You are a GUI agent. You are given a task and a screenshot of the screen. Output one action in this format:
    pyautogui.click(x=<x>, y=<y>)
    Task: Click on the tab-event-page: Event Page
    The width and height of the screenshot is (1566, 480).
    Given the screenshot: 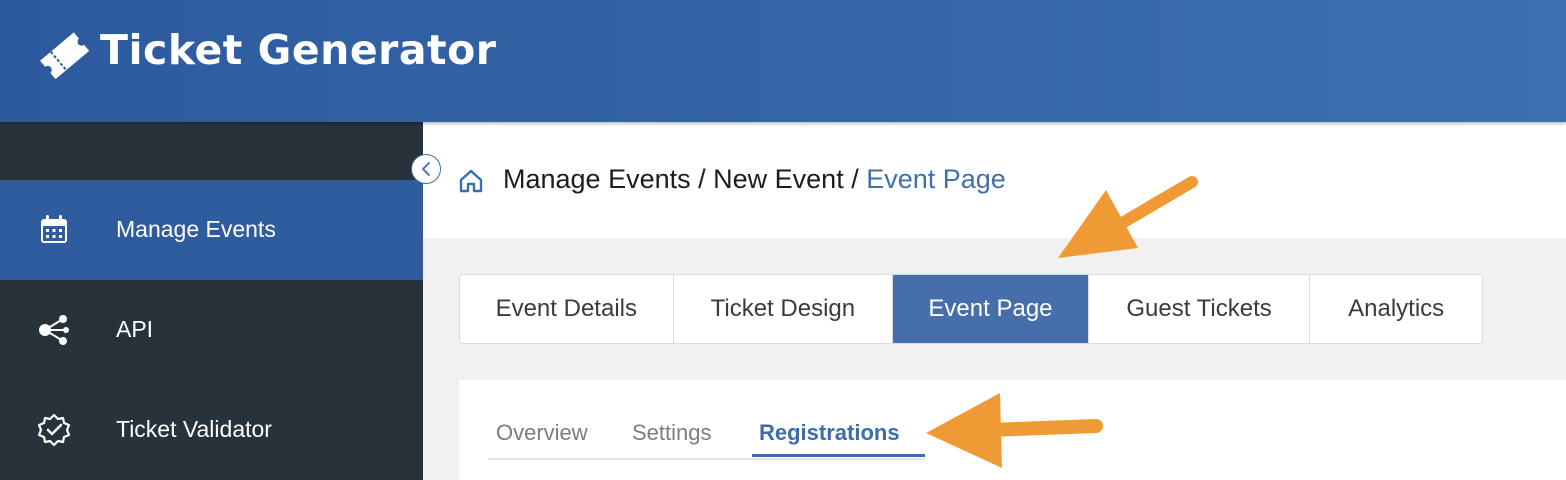 What is the action you would take?
    pyautogui.click(x=991, y=309)
    